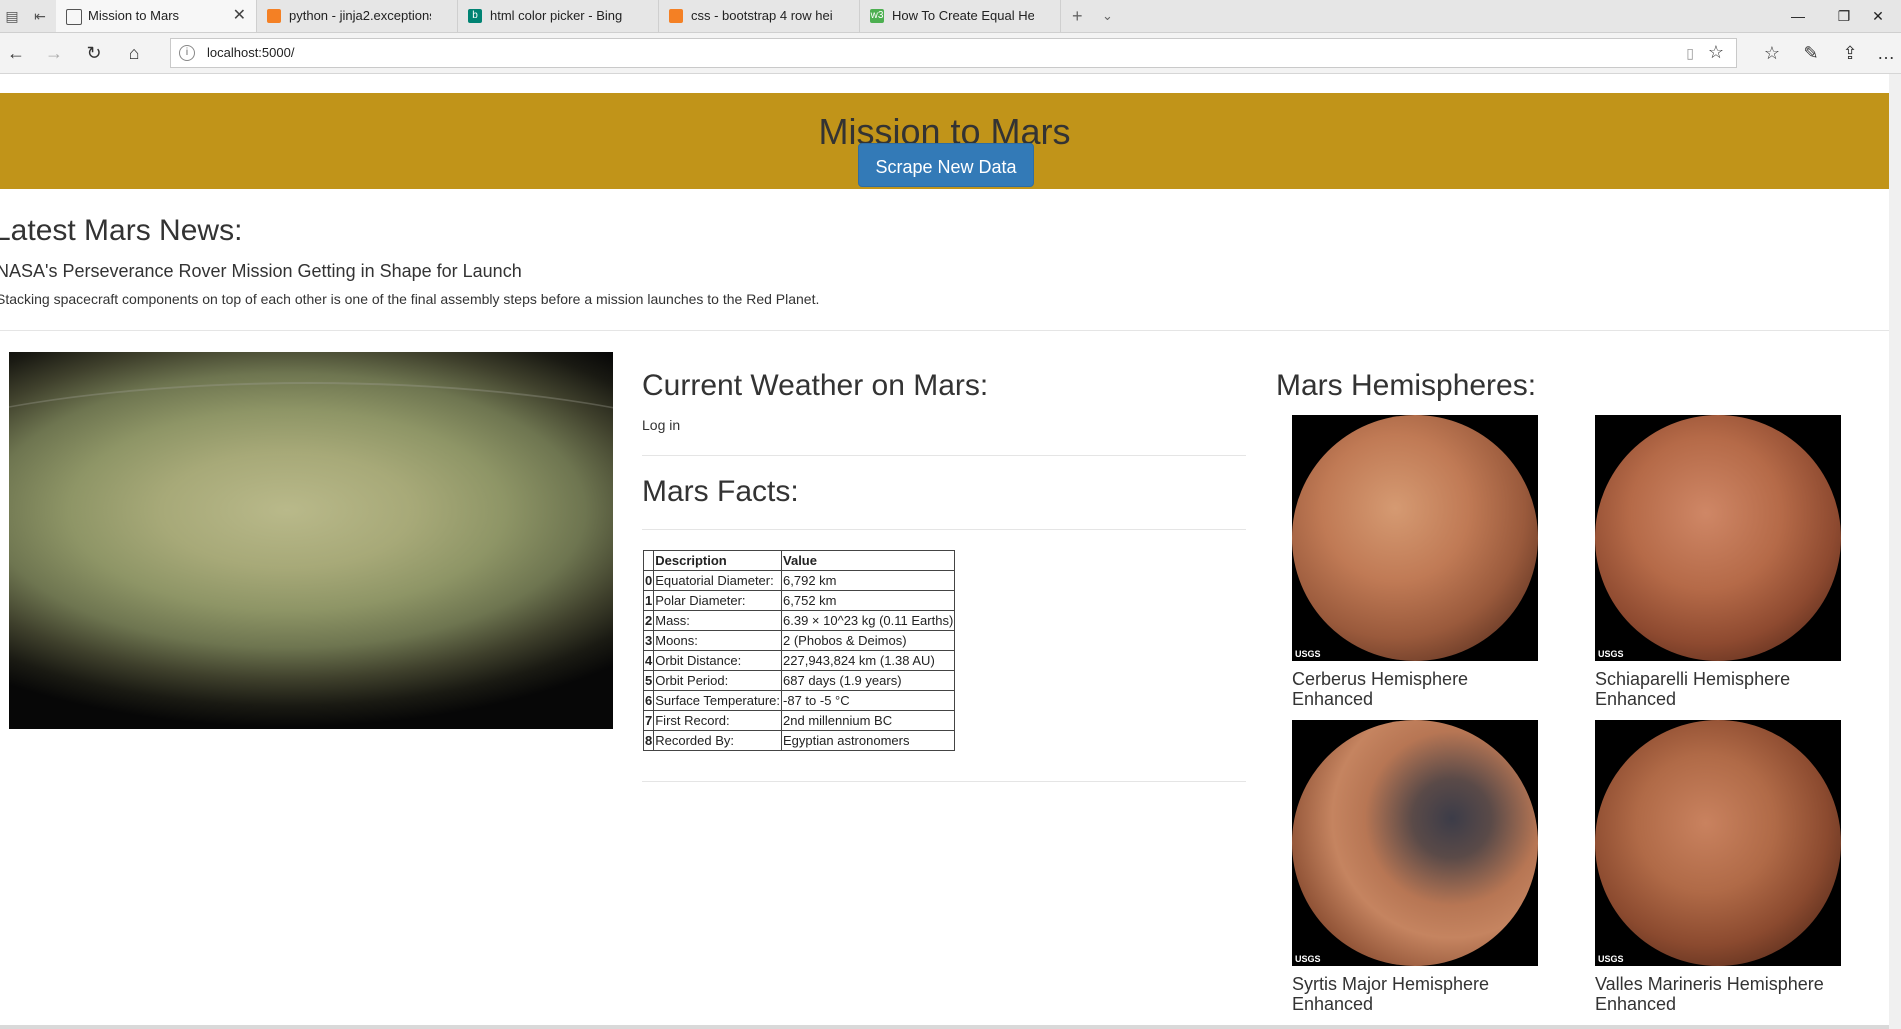 The image size is (1901, 1029). I want to click on favorite-star-icon: ☆, so click(1716, 52).